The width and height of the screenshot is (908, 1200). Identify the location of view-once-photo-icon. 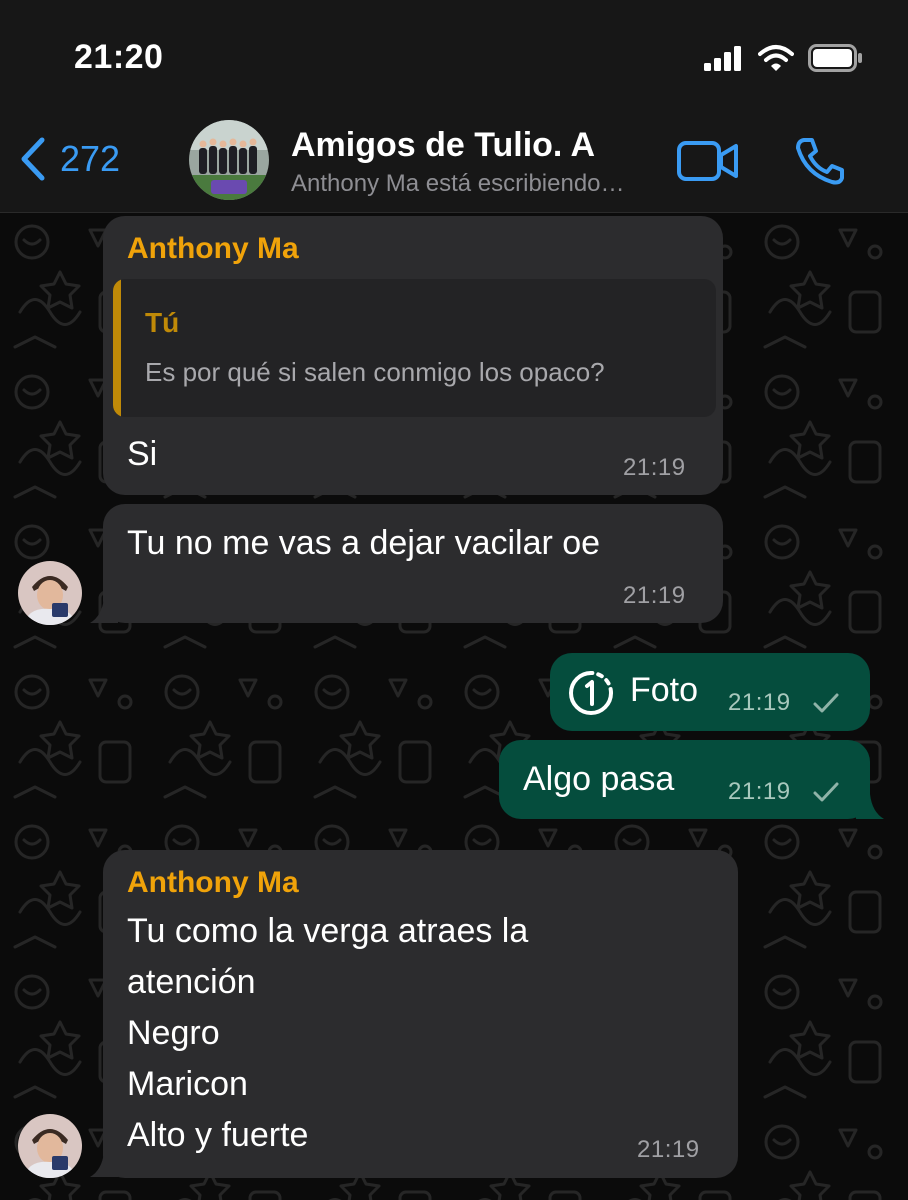
(591, 693).